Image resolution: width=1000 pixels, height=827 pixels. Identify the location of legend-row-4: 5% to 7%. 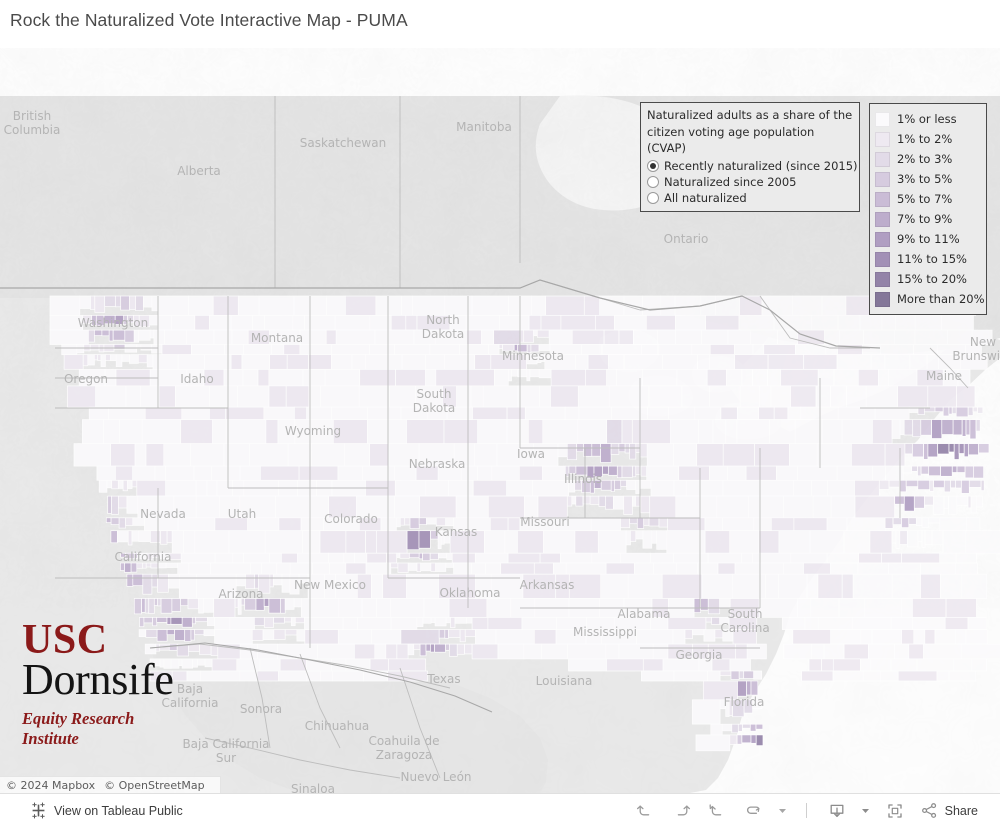
(928, 199).